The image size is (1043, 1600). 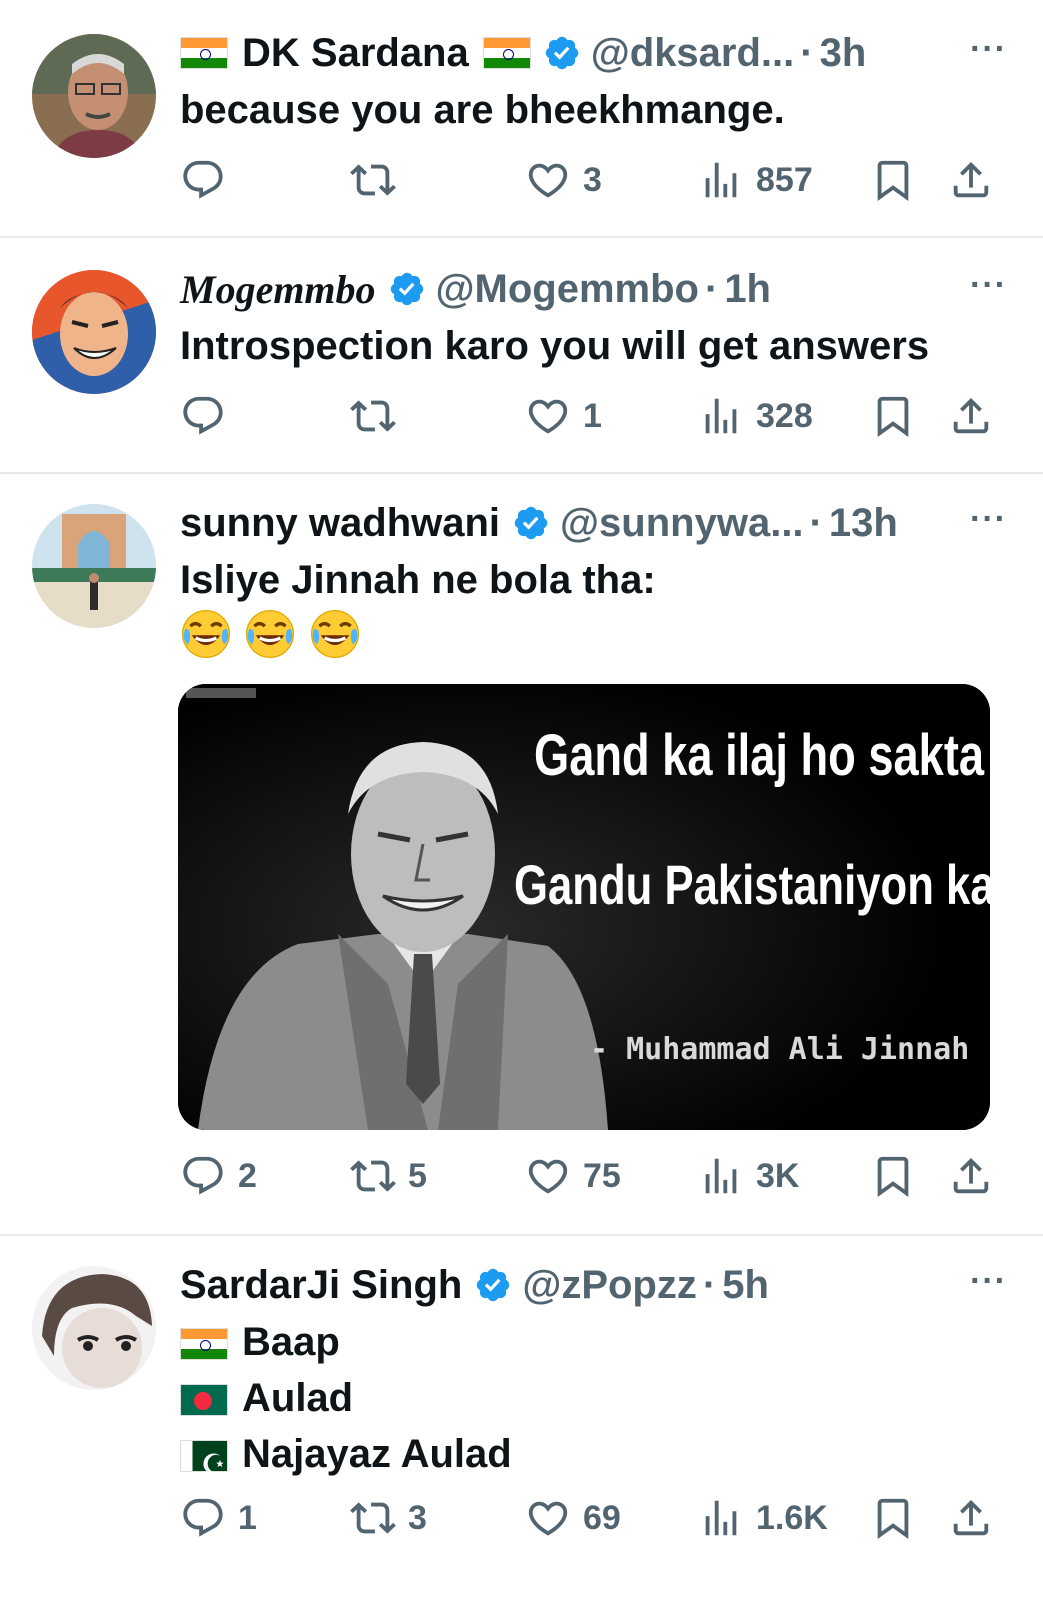 I want to click on like-button: 1, so click(x=563, y=416).